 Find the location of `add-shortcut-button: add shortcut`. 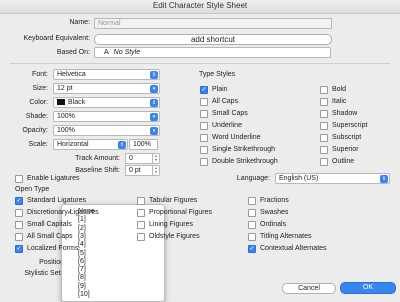

add-shortcut-button: add shortcut is located at coordinates (213, 39).